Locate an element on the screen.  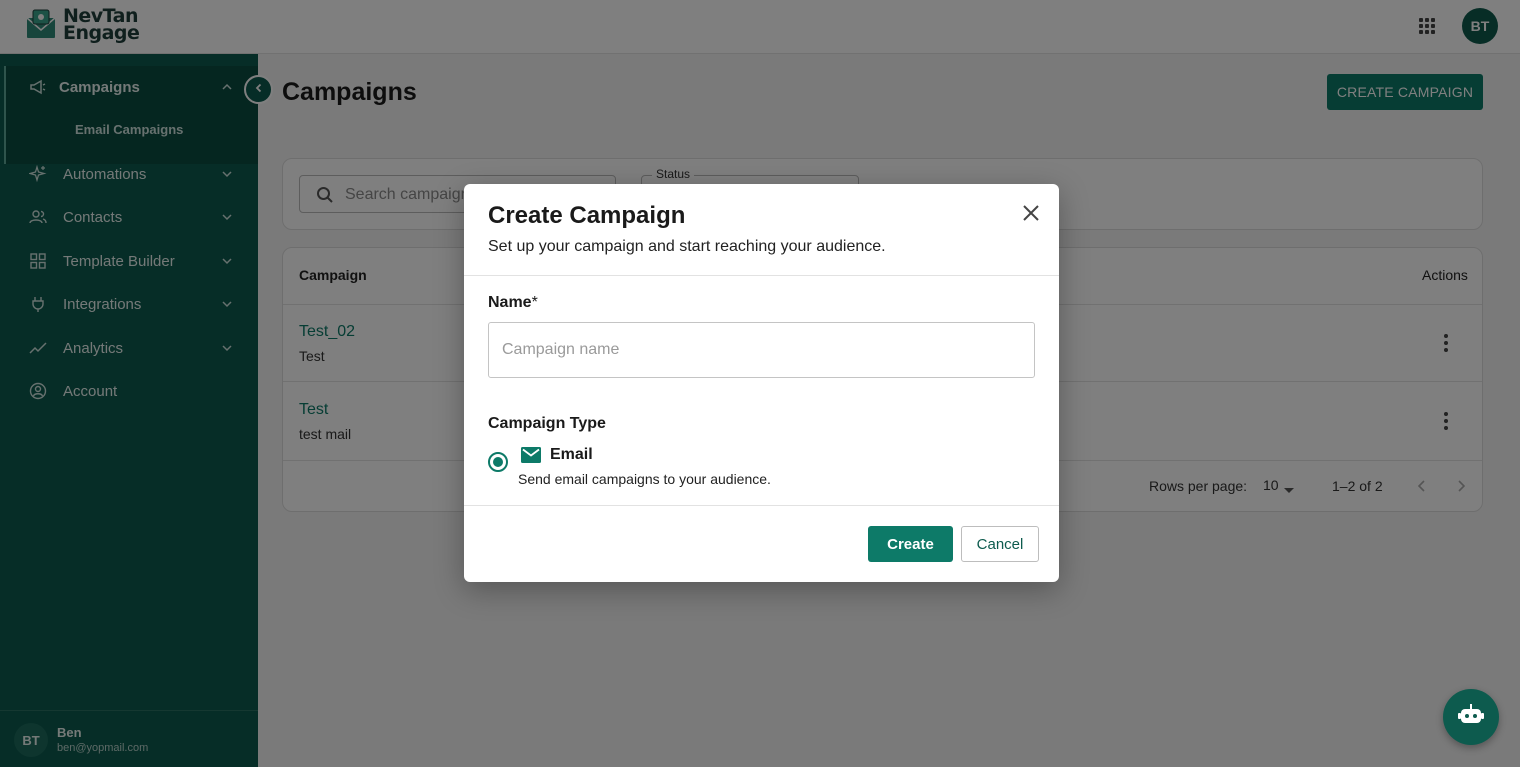
dialog-title: Create Campaign is located at coordinates (587, 215).